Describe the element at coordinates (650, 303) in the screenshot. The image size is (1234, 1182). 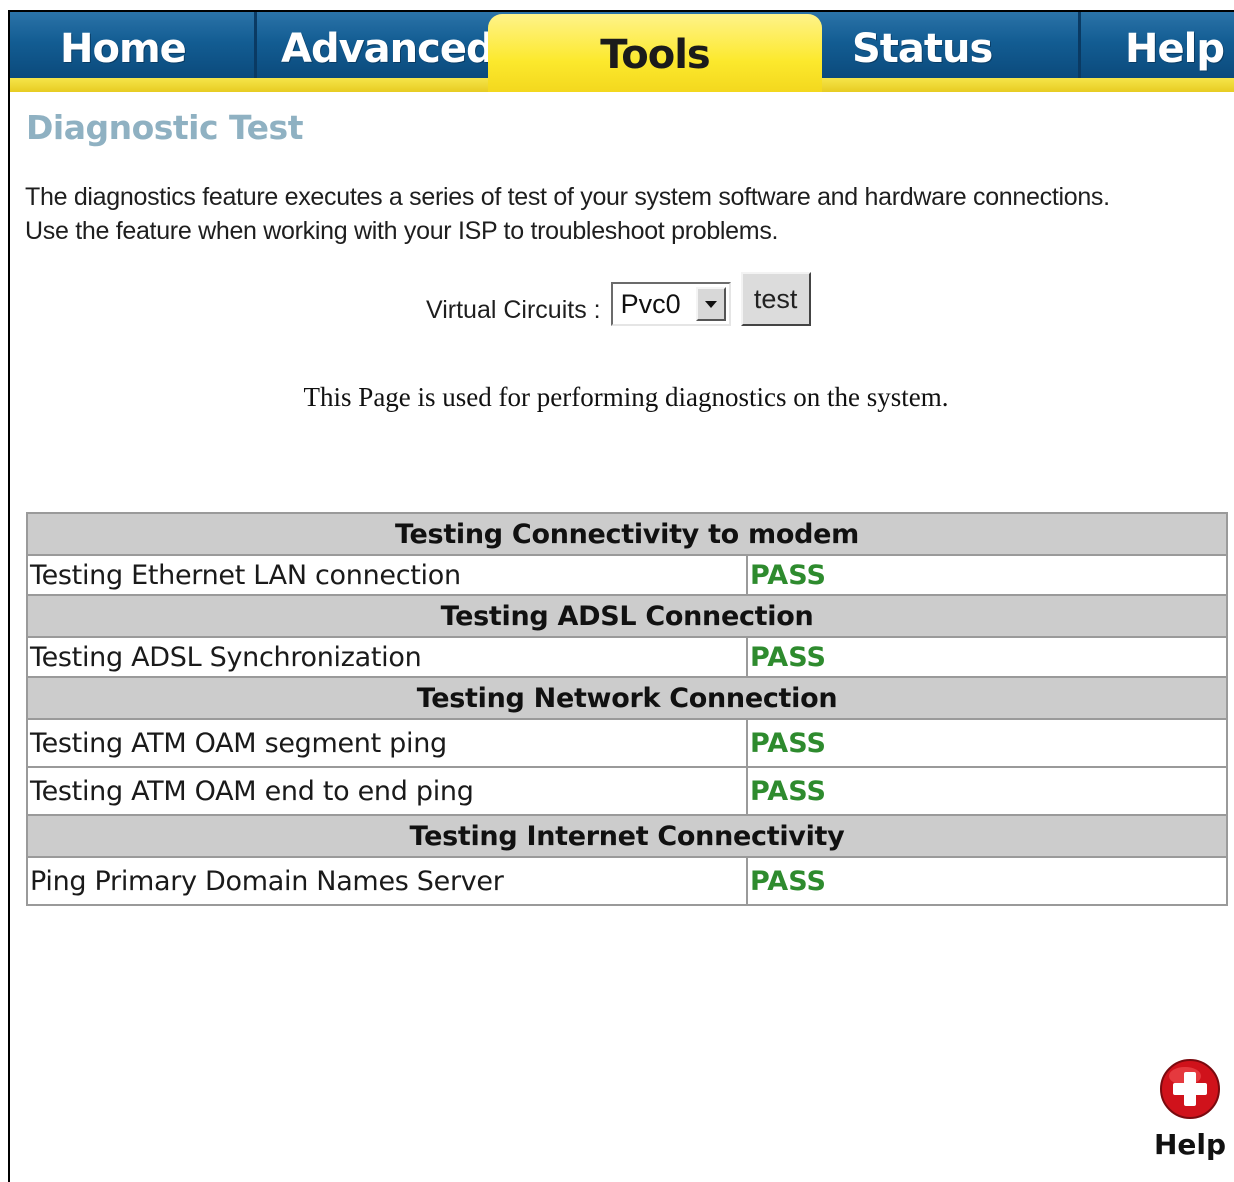
I see `virtual-circuits-selected-value: Pvc0` at that location.